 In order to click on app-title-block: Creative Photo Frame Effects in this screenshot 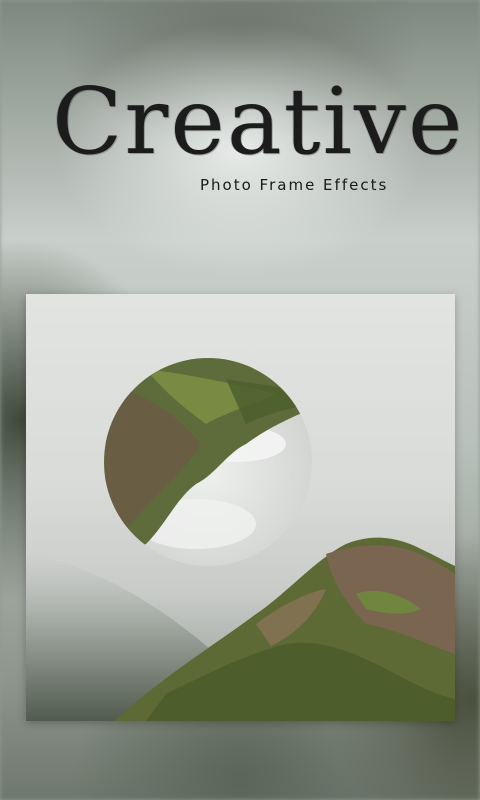, I will do `click(258, 131)`.